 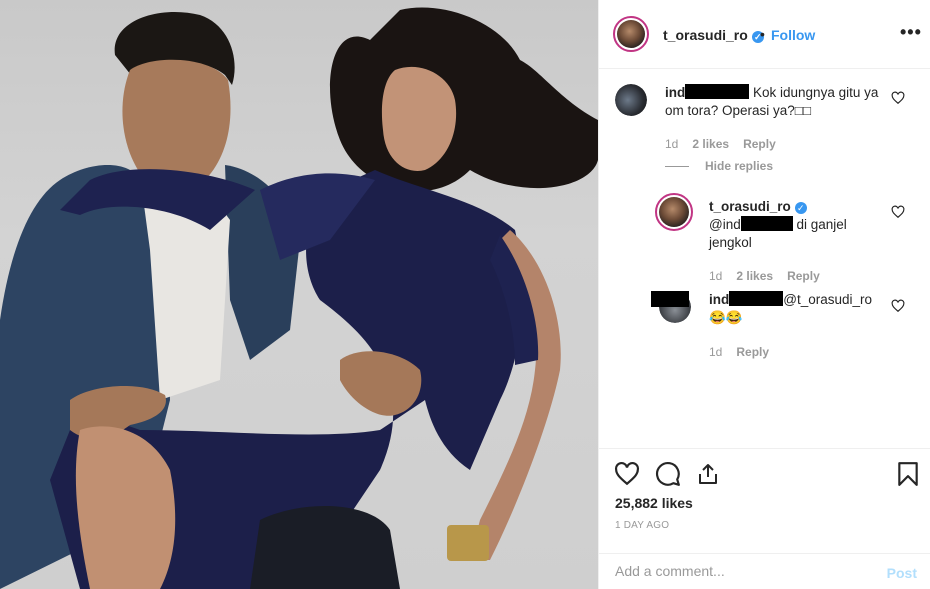 What do you see at coordinates (654, 503) in the screenshot?
I see `likes-count: 25,882 likes` at bounding box center [654, 503].